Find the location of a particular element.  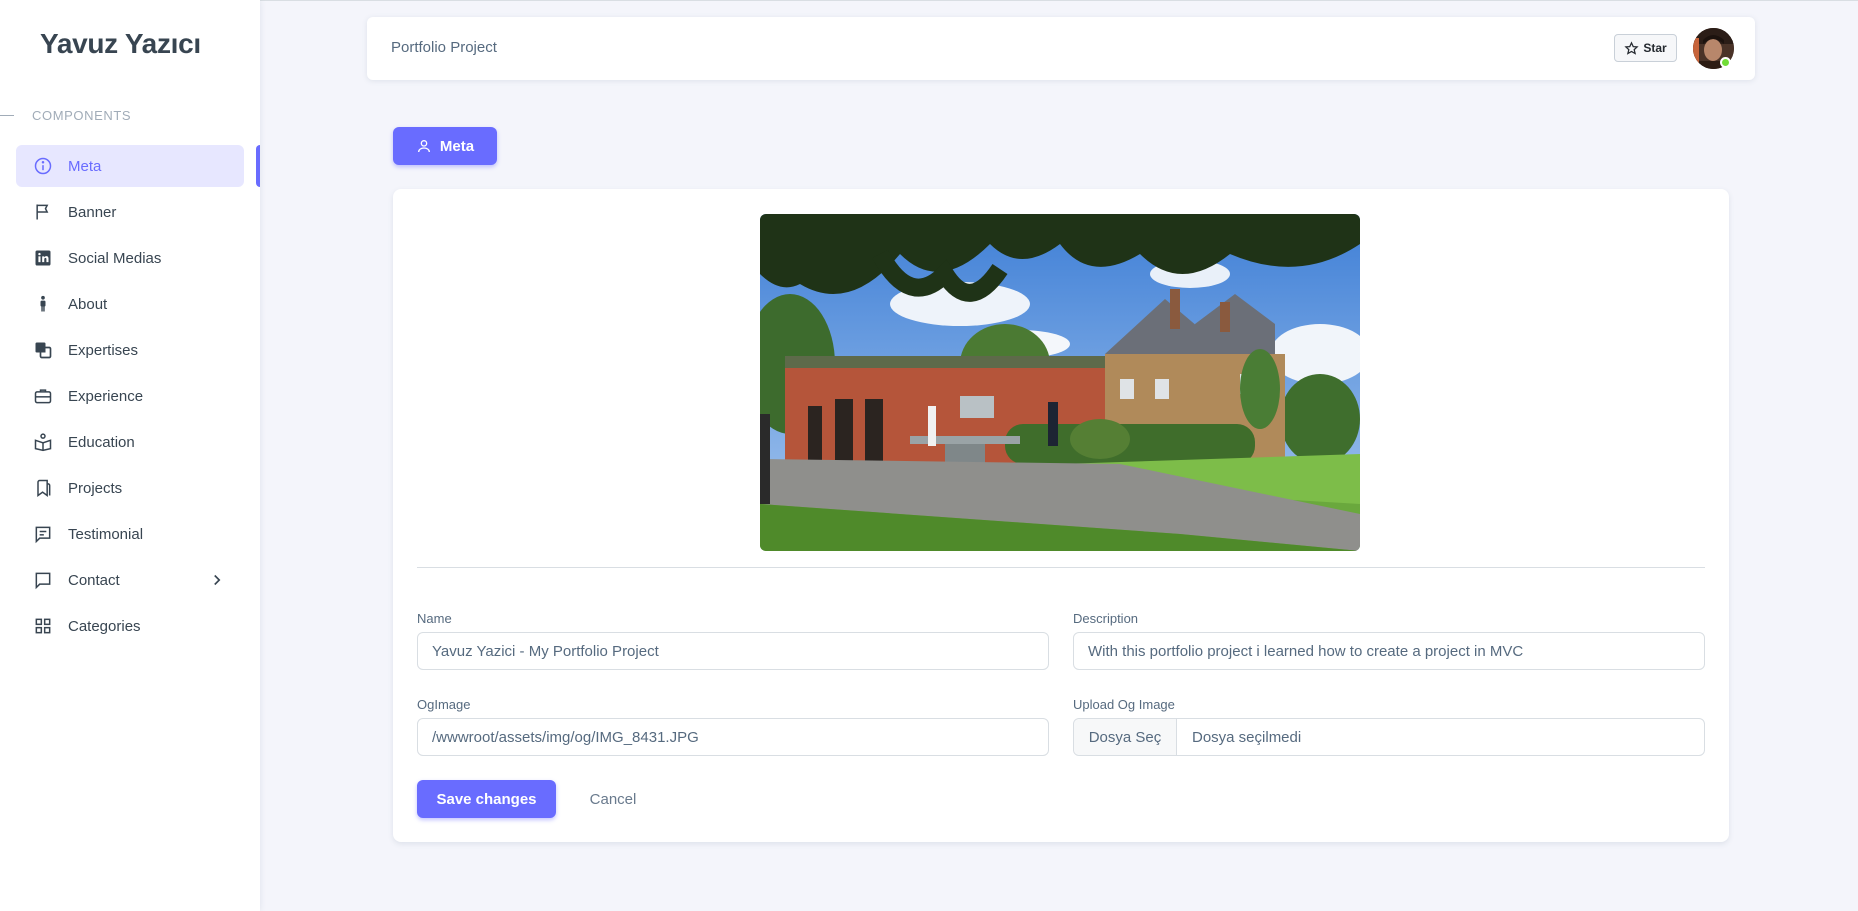

info-circle-icon is located at coordinates (43, 166).